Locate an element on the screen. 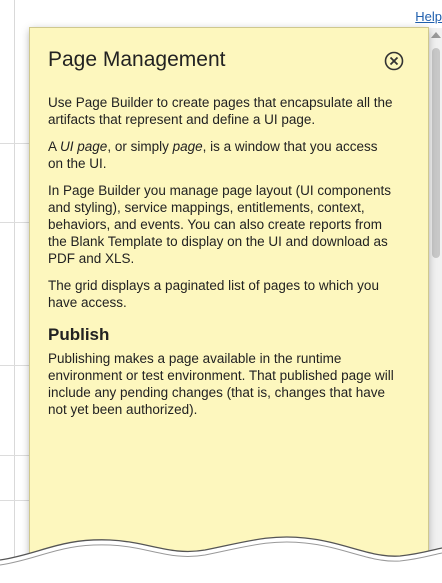 The width and height of the screenshot is (442, 583). close-button is located at coordinates (394, 61).